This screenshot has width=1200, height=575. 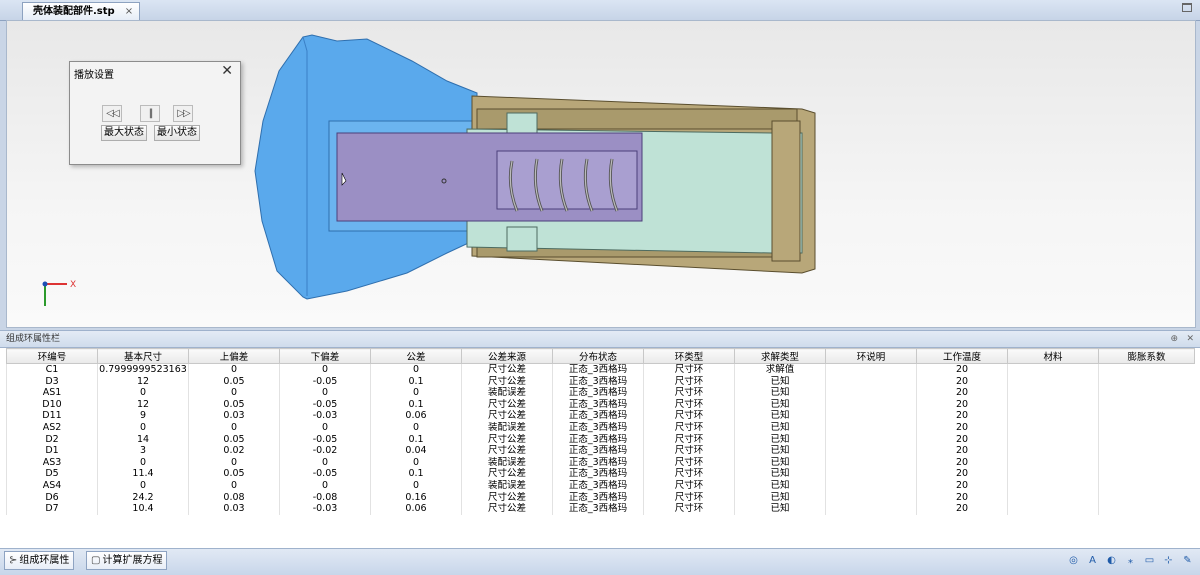 What do you see at coordinates (600, 462) in the screenshot?
I see `table-row: AS3 0 0 0 0 装配误差 正态_3西格玛 尺寸环 已知 20` at bounding box center [600, 462].